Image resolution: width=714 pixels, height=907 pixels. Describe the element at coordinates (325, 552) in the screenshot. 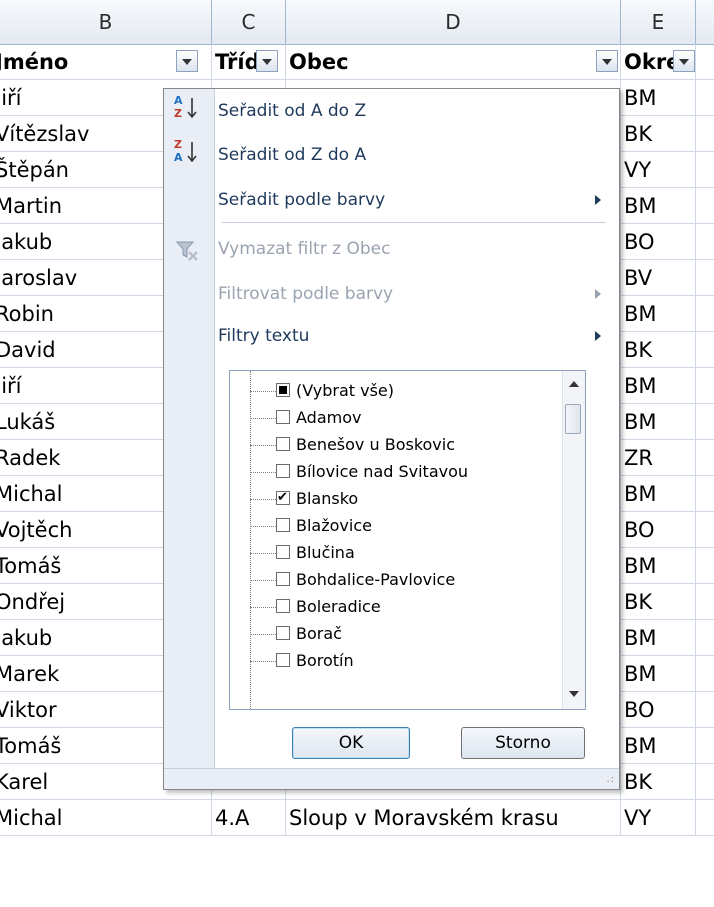

I see `filter-item-label: Blučina` at that location.